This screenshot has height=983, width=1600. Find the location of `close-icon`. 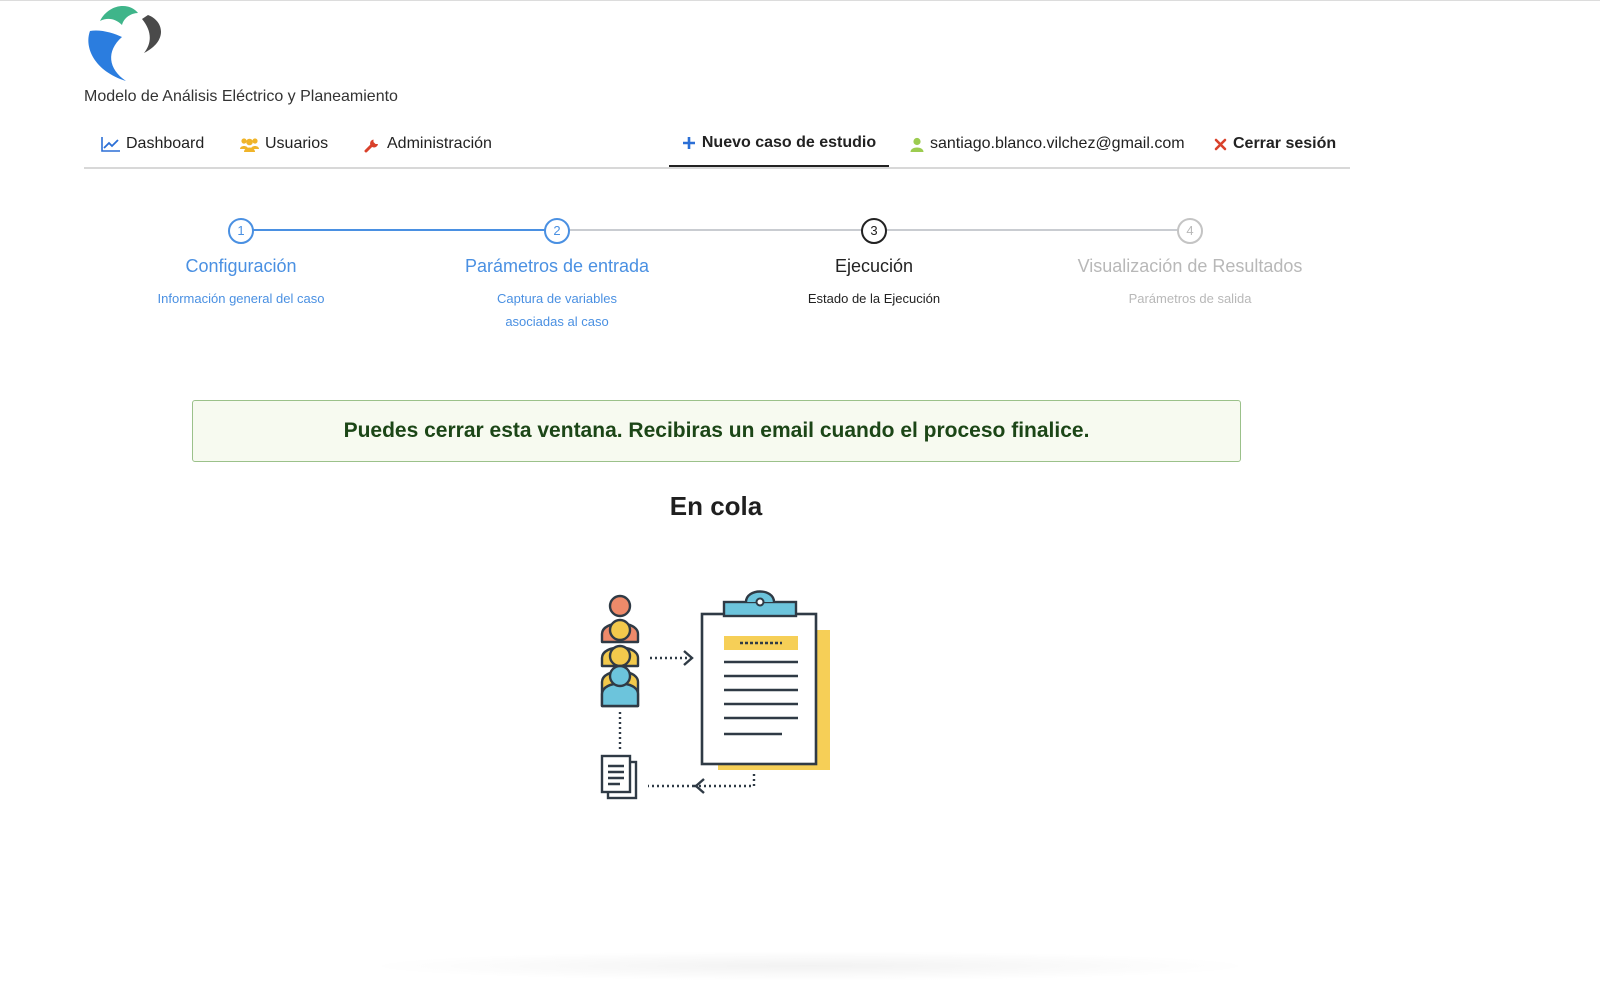

close-icon is located at coordinates (1220, 144).